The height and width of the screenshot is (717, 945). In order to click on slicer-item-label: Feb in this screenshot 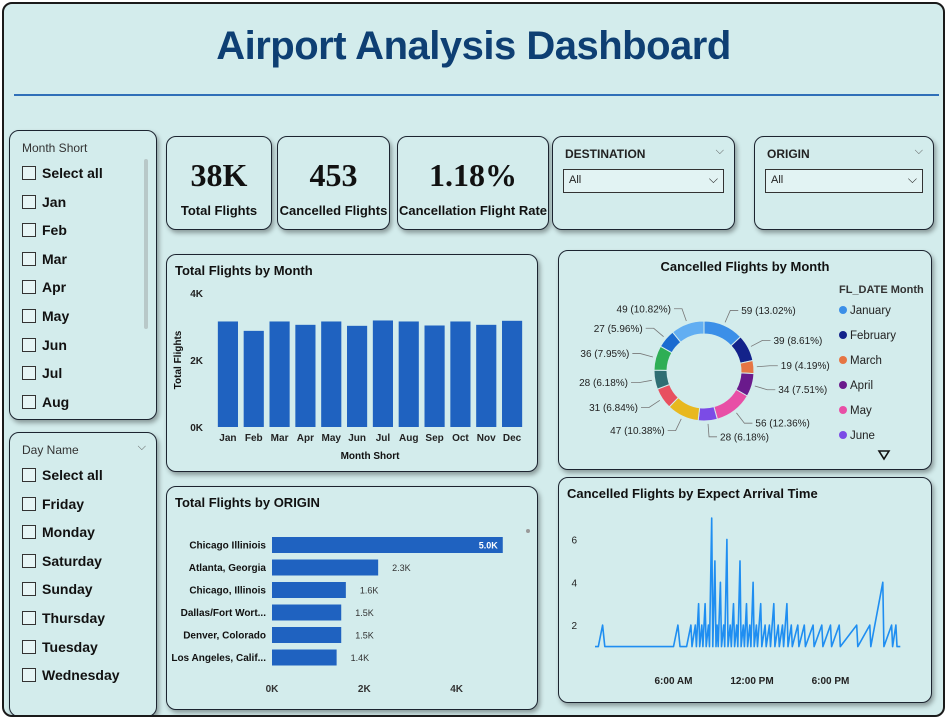, I will do `click(54, 230)`.